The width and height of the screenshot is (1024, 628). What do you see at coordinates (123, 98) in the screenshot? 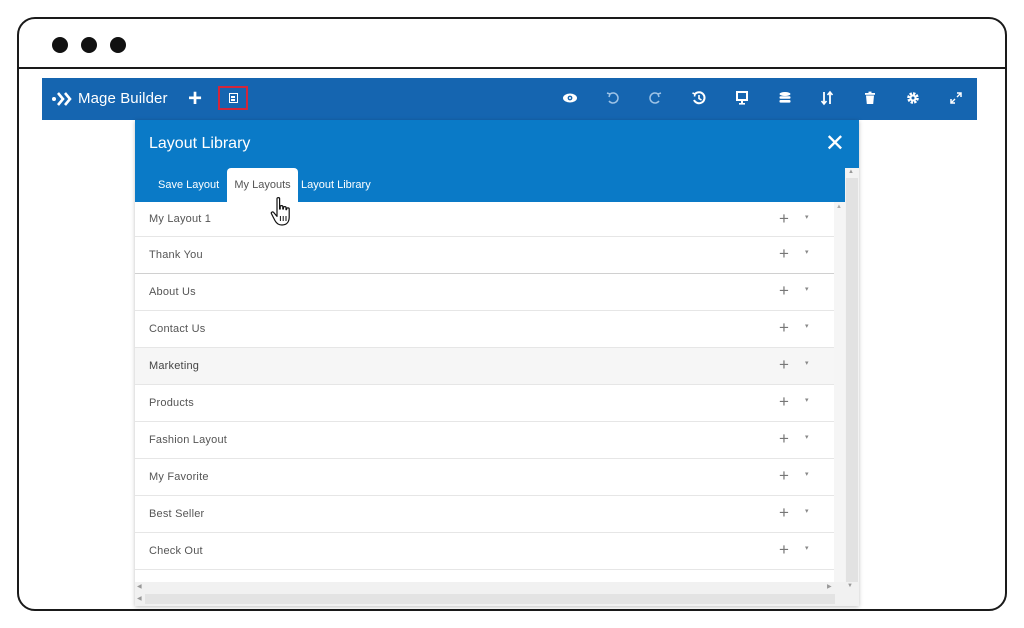
I see `app-title: Mage Builder` at bounding box center [123, 98].